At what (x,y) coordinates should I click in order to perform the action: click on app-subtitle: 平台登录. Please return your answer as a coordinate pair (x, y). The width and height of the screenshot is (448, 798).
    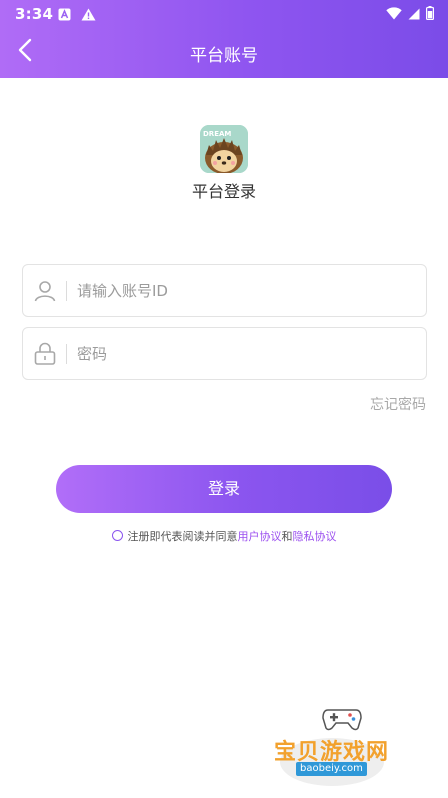
    Looking at the image, I should click on (223, 191).